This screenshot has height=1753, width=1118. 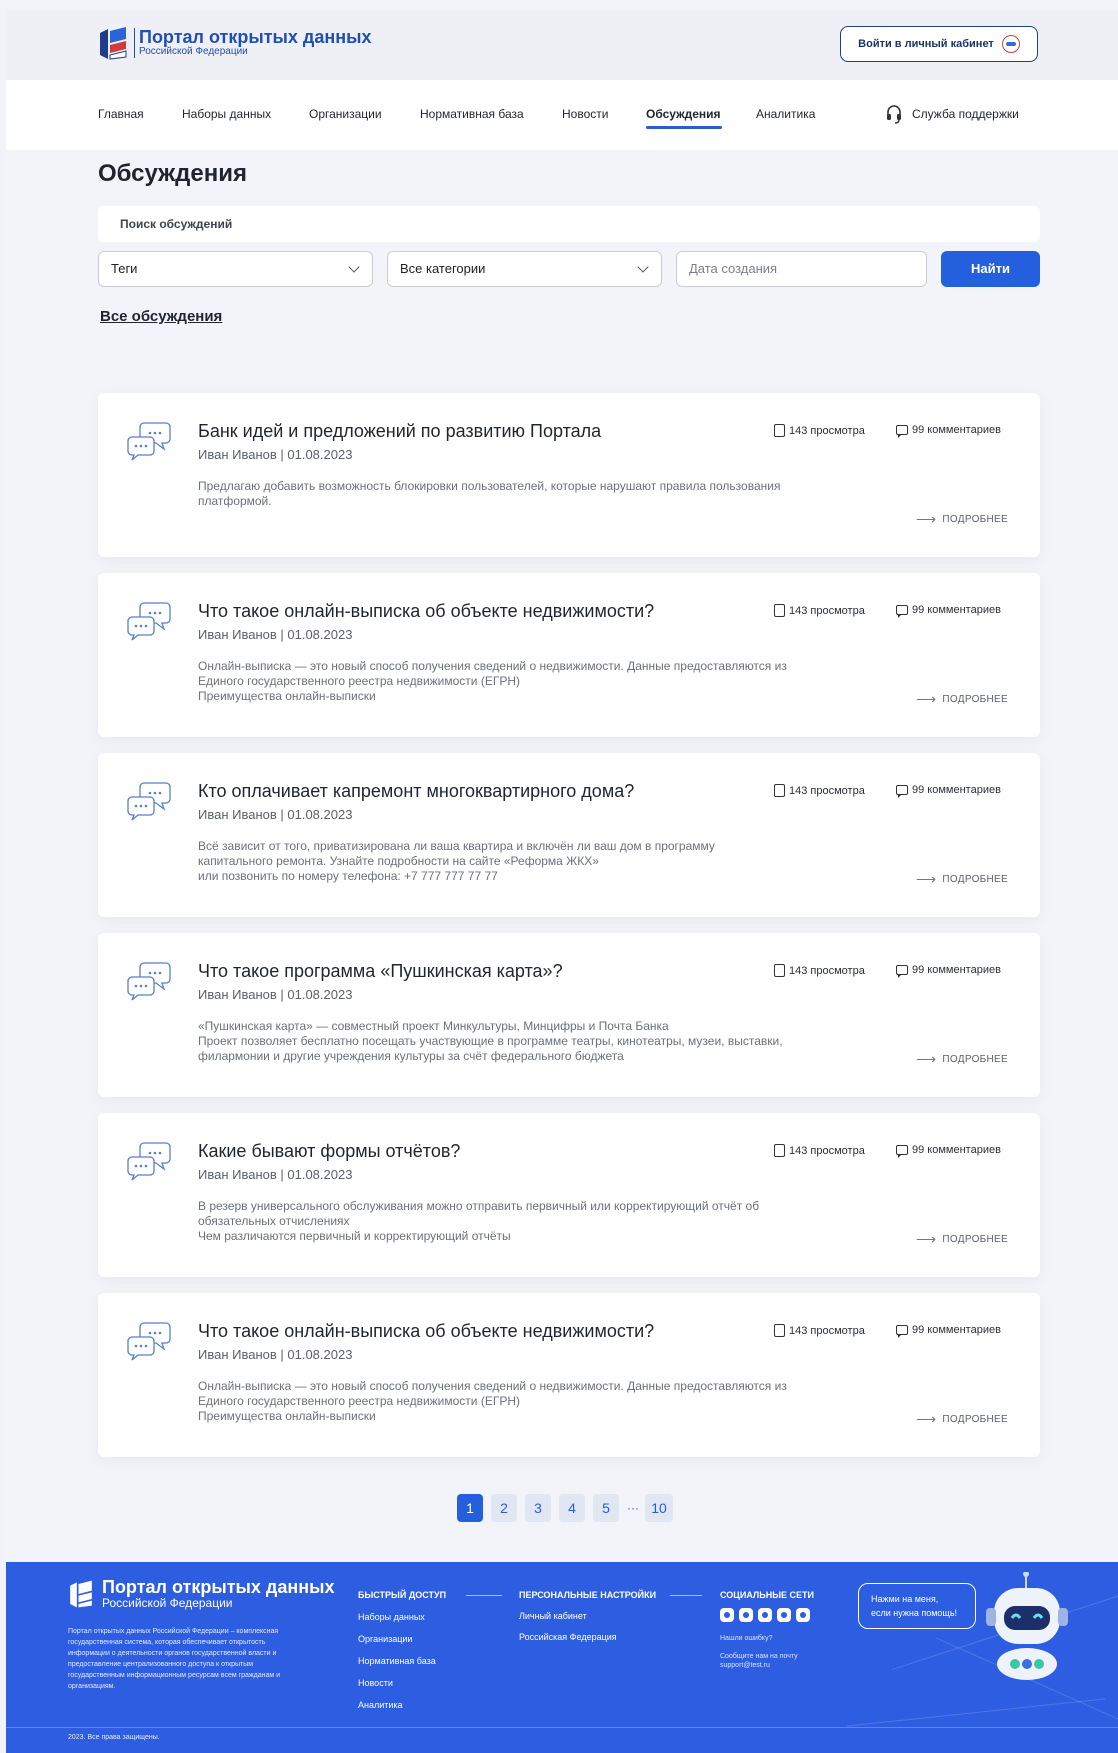 What do you see at coordinates (443, 268) in the screenshot?
I see `category-select-value: Все категории` at bounding box center [443, 268].